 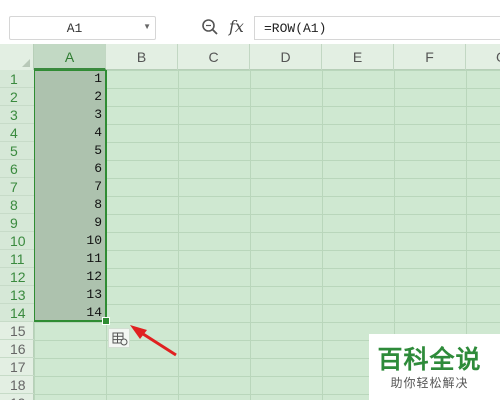 I want to click on cell-a4: 4, so click(x=68, y=133).